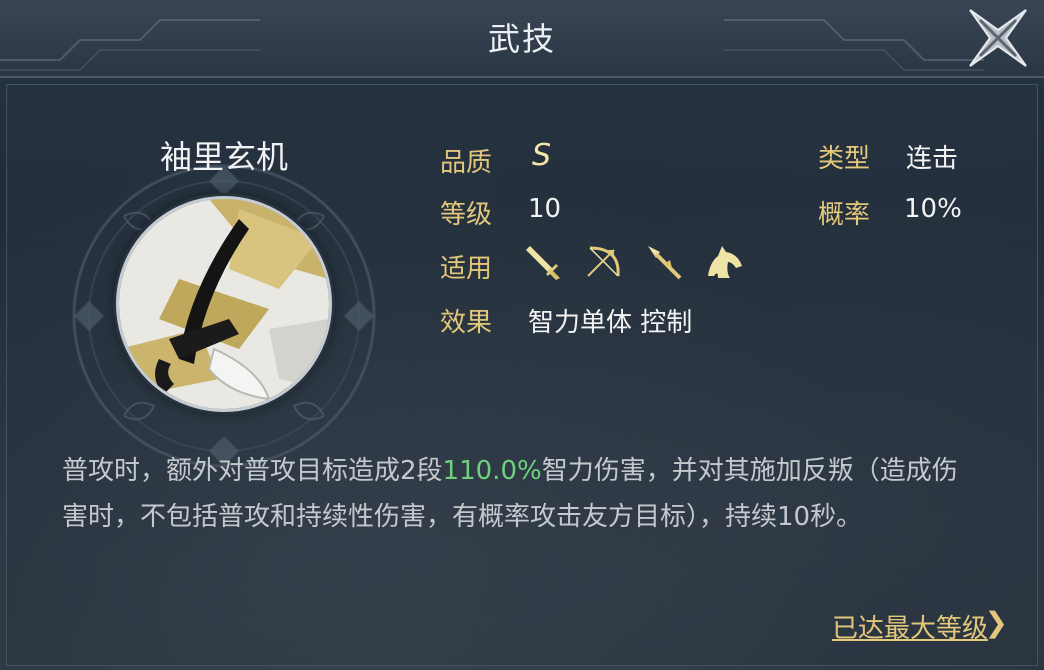 Image resolution: width=1044 pixels, height=670 pixels. Describe the element at coordinates (844, 215) in the screenshot. I see `chance-label: 概率` at that location.